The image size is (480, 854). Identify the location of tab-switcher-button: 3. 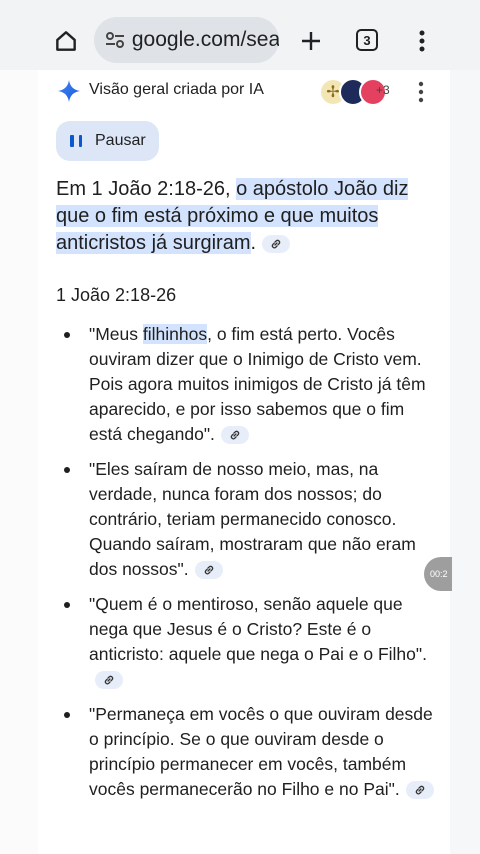
(367, 40).